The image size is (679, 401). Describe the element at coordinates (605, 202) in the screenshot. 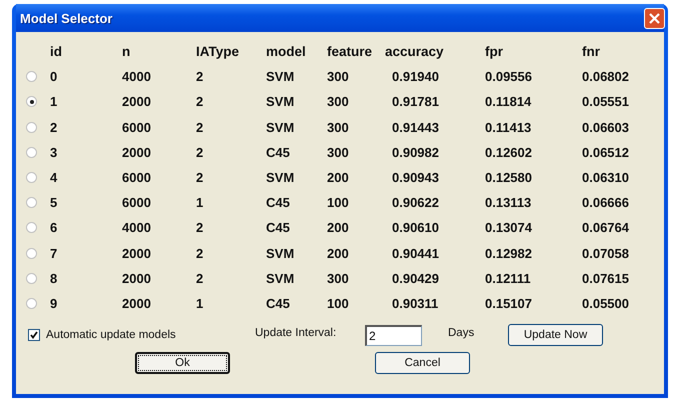

I see `table-cell: 0.06666` at that location.